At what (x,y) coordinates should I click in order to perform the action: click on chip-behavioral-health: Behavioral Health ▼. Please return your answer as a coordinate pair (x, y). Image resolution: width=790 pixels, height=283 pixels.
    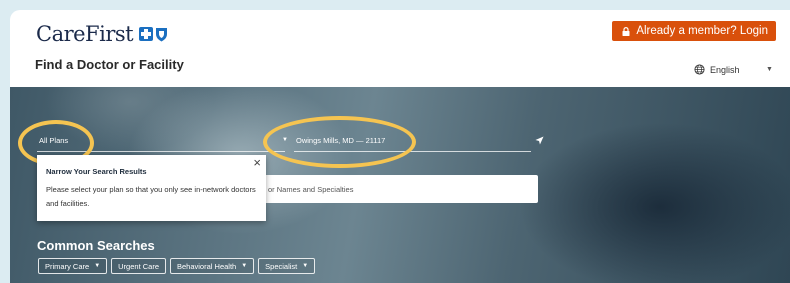
    Looking at the image, I should click on (212, 266).